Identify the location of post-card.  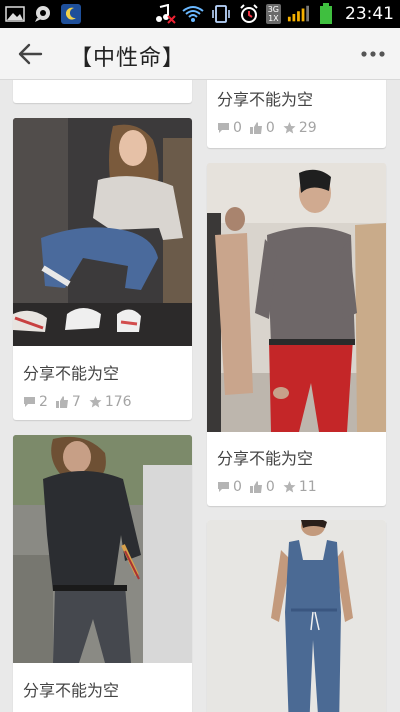
(296, 616).